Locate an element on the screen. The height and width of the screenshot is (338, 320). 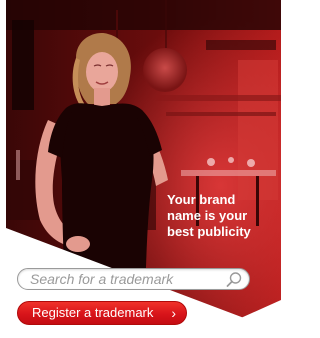
trademark-search-box is located at coordinates (133, 279).